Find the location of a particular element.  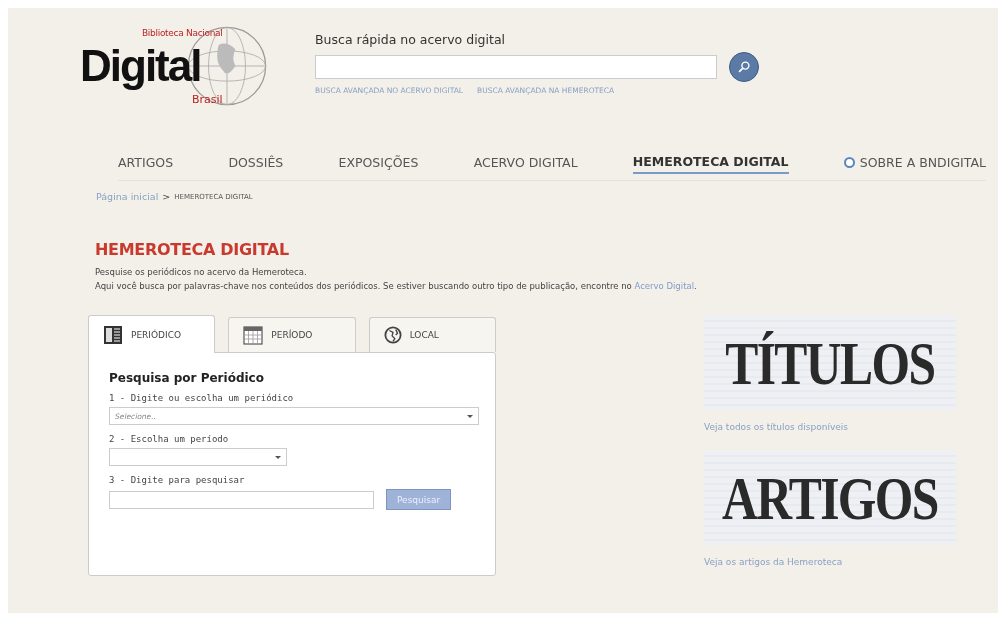

logo-subtitle: Biblioteca Nacional is located at coordinates (182, 33).